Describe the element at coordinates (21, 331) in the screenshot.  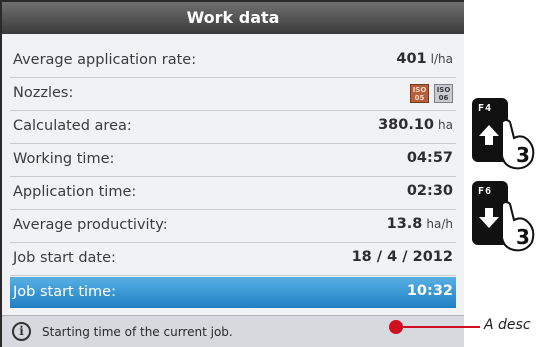
I see `info-icon: i` at that location.